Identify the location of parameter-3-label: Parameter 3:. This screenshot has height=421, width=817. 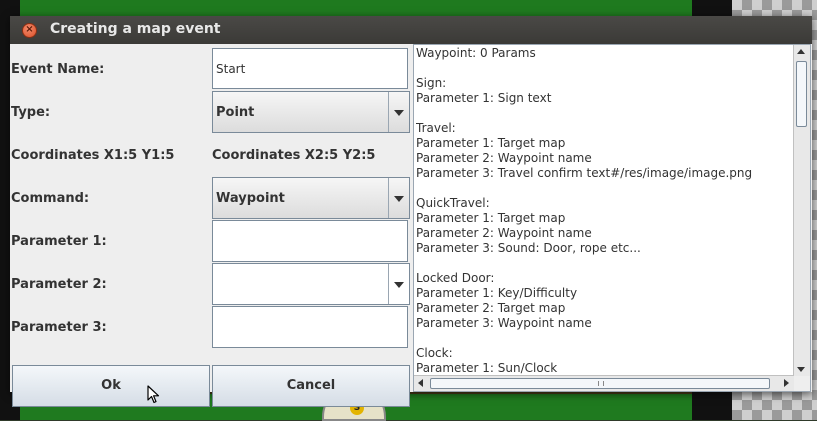
(59, 327).